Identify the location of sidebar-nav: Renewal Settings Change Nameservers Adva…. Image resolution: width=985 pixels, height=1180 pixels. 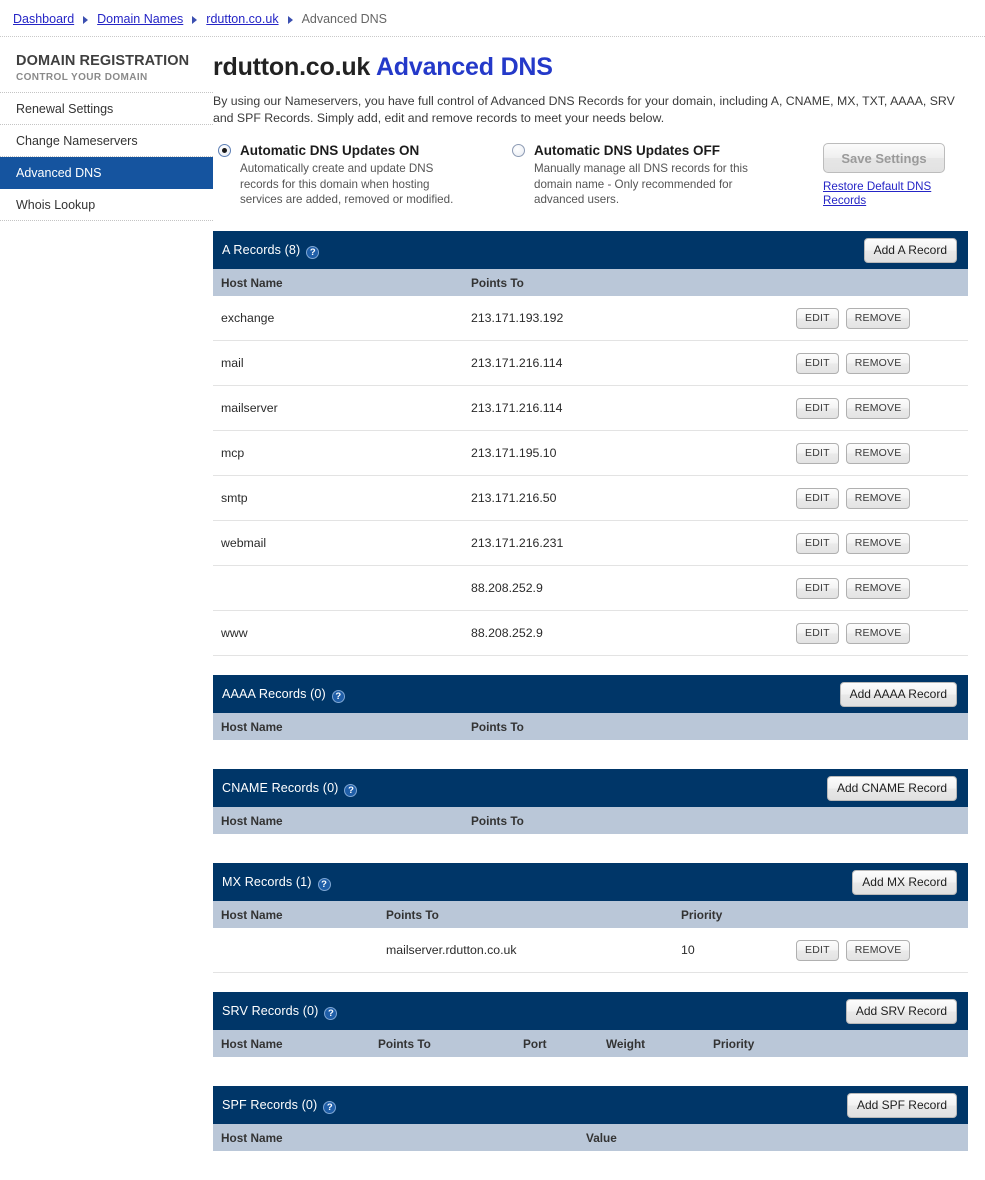
(106, 156).